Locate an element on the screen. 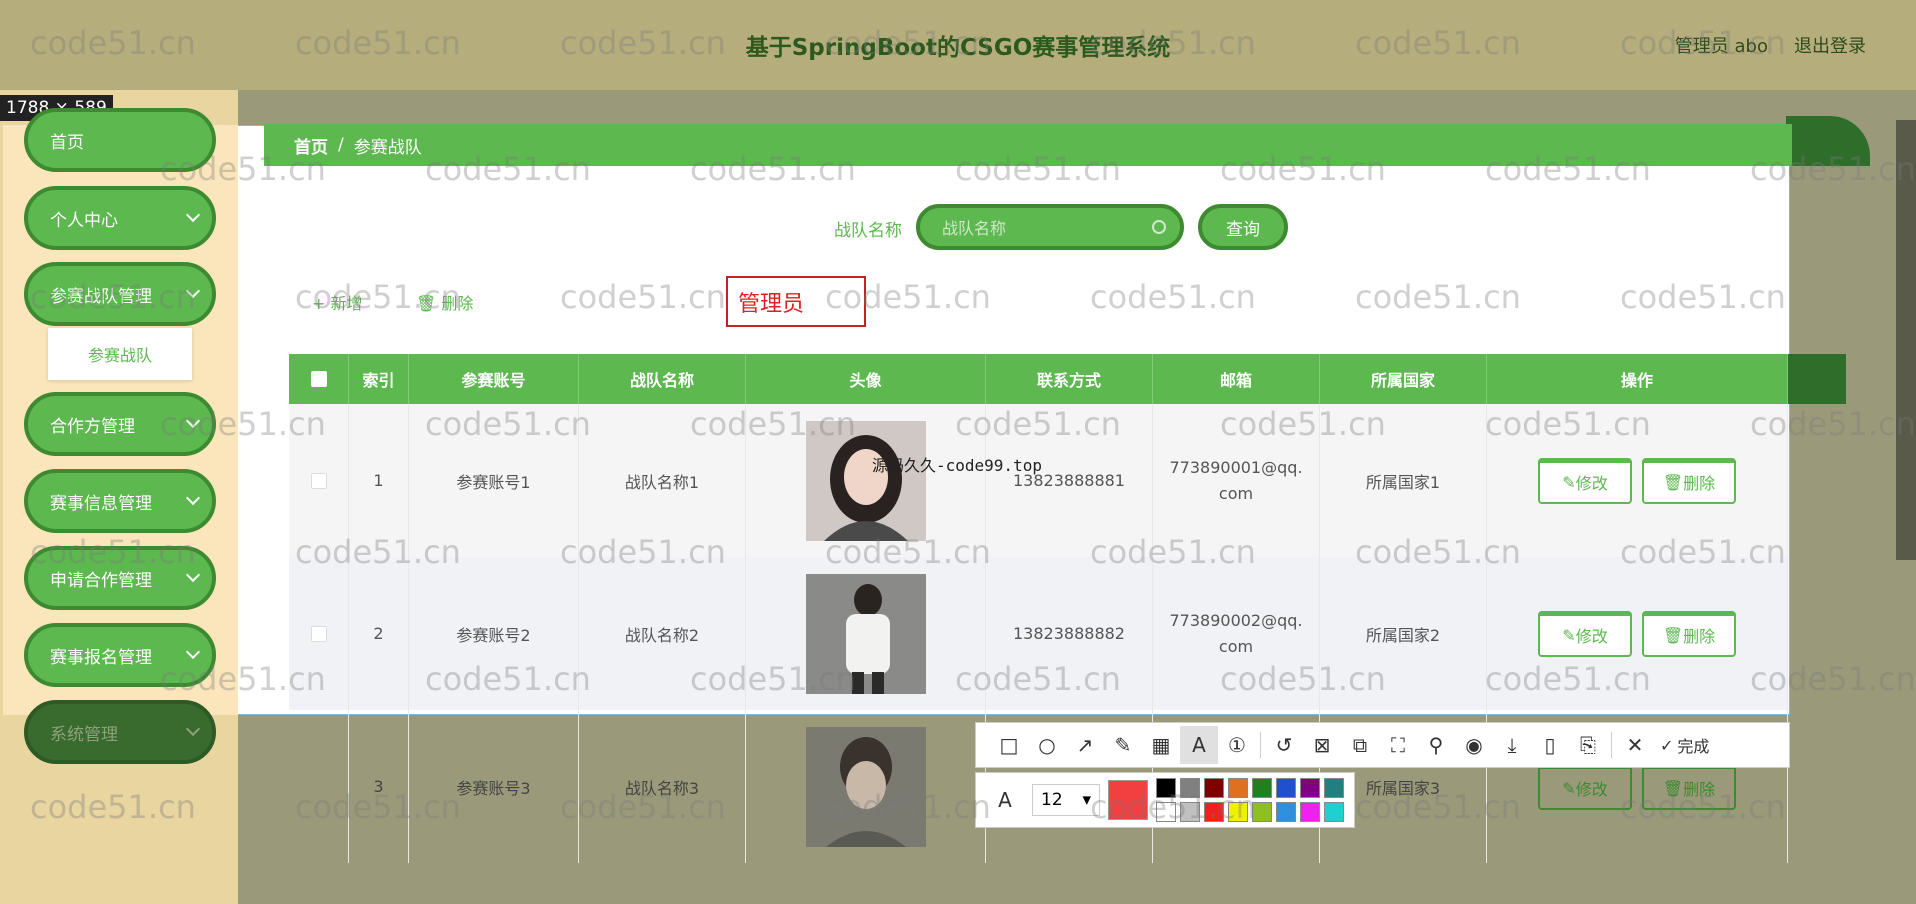 Image resolution: width=1916 pixels, height=904 pixels. batch-delete-button: 🗑 删除 is located at coordinates (444, 302).